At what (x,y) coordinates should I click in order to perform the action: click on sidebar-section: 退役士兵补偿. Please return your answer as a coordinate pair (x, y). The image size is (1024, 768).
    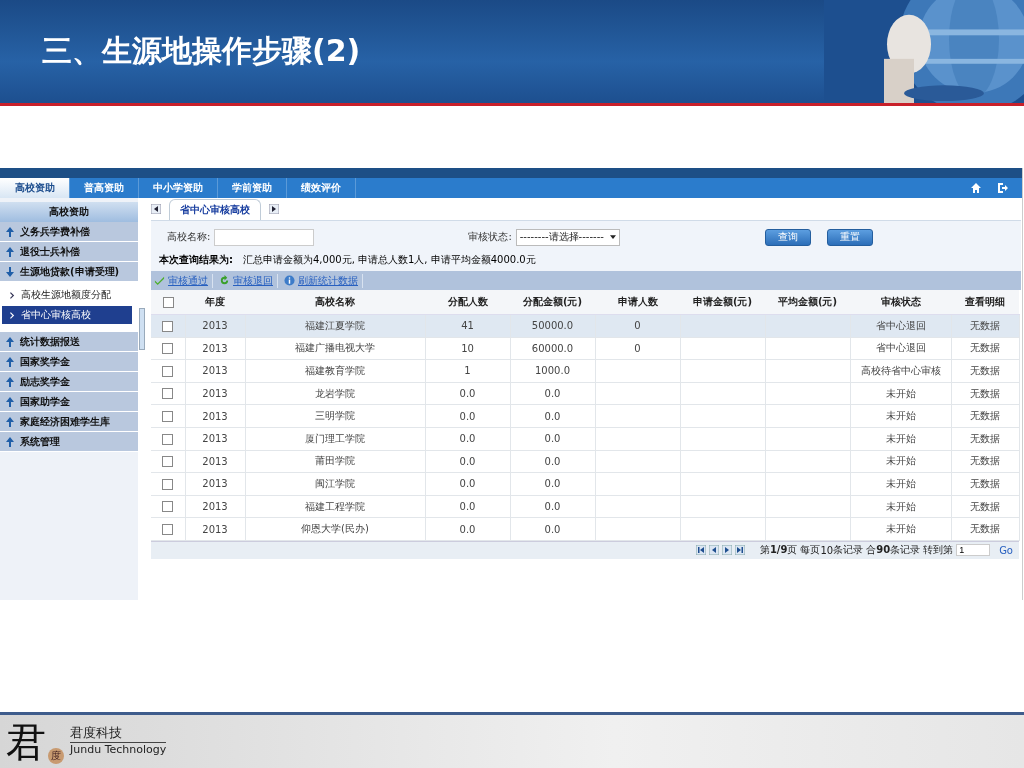
    Looking at the image, I should click on (69, 252).